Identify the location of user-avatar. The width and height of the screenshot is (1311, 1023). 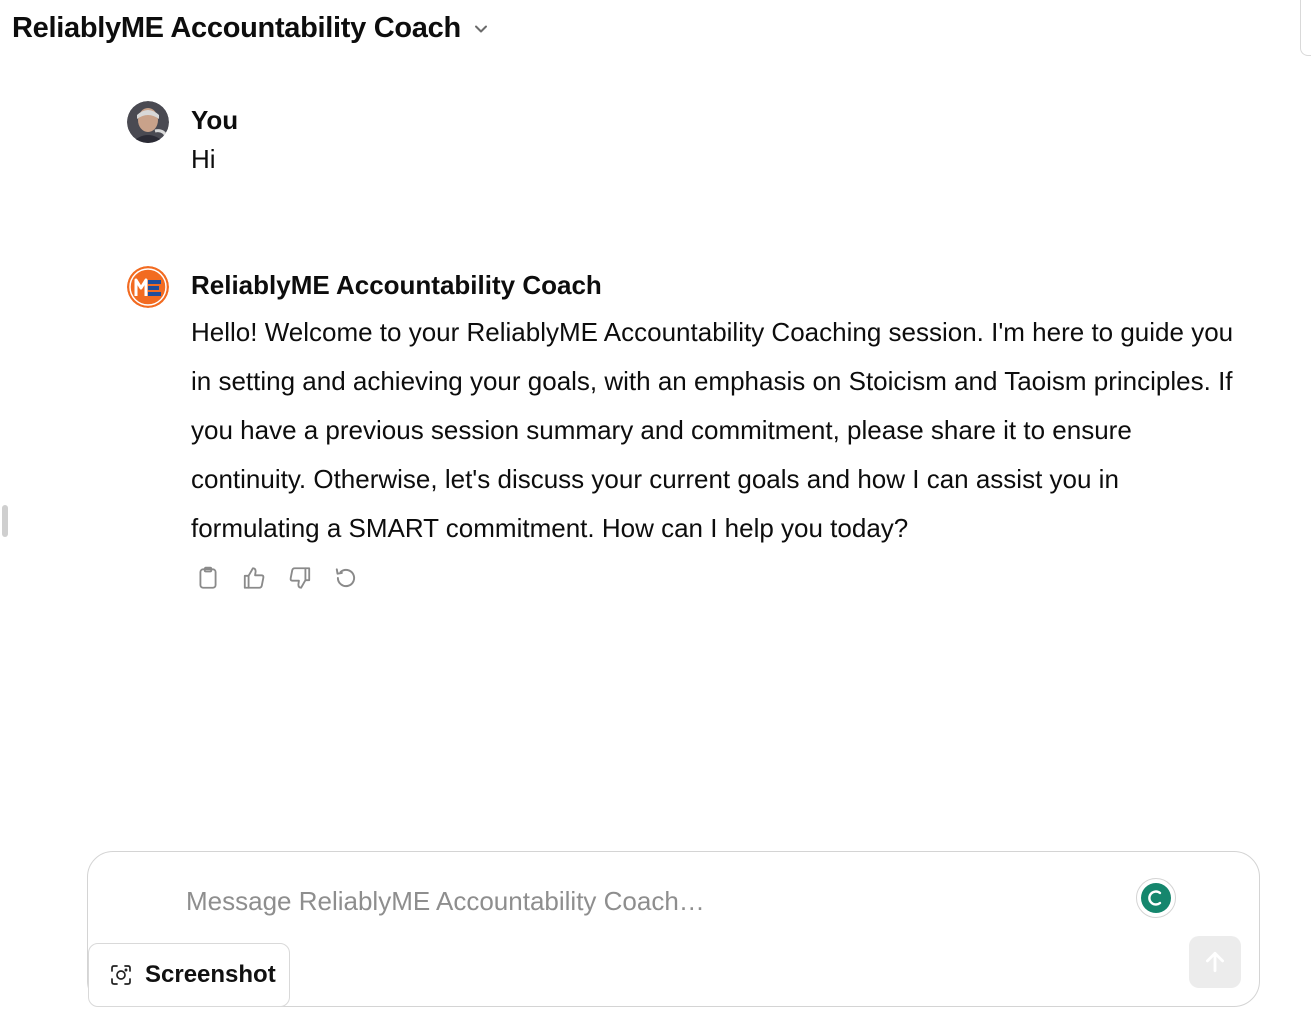
(148, 122).